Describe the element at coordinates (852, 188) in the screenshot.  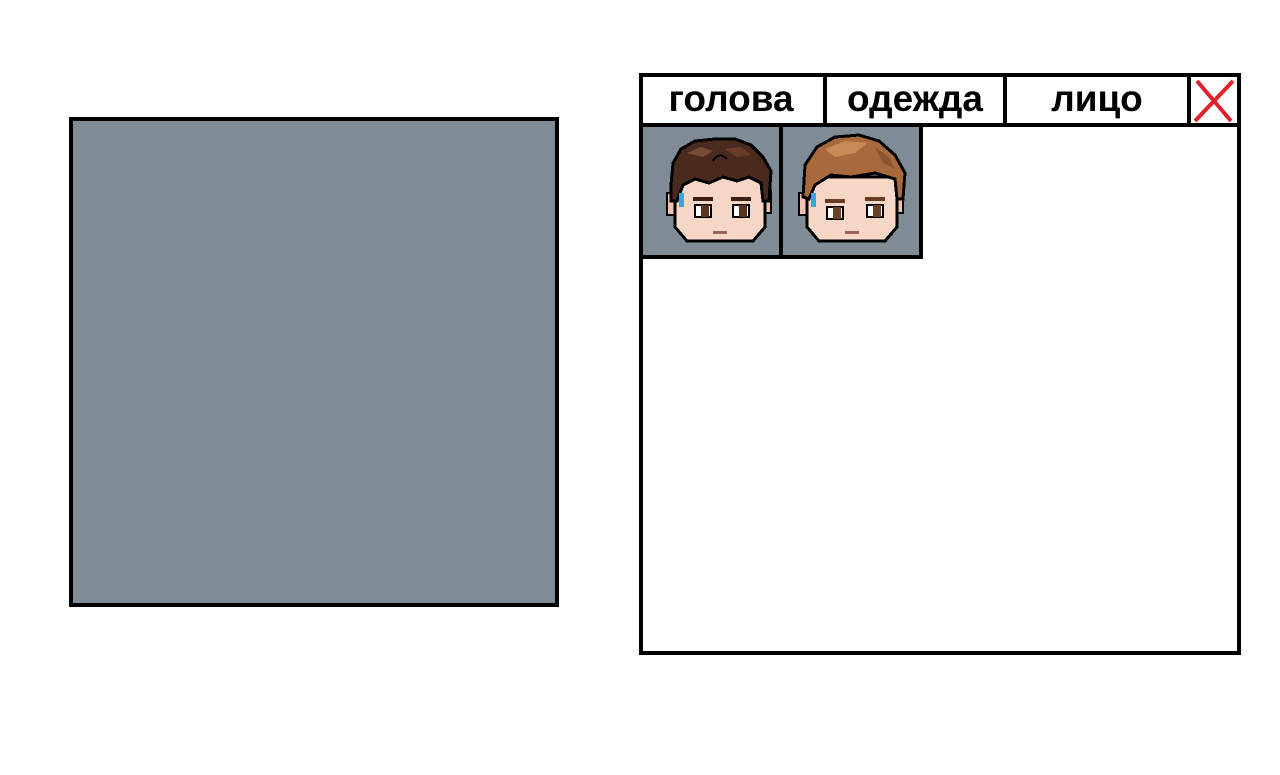
I see `light-brown-hair-head-icon` at that location.